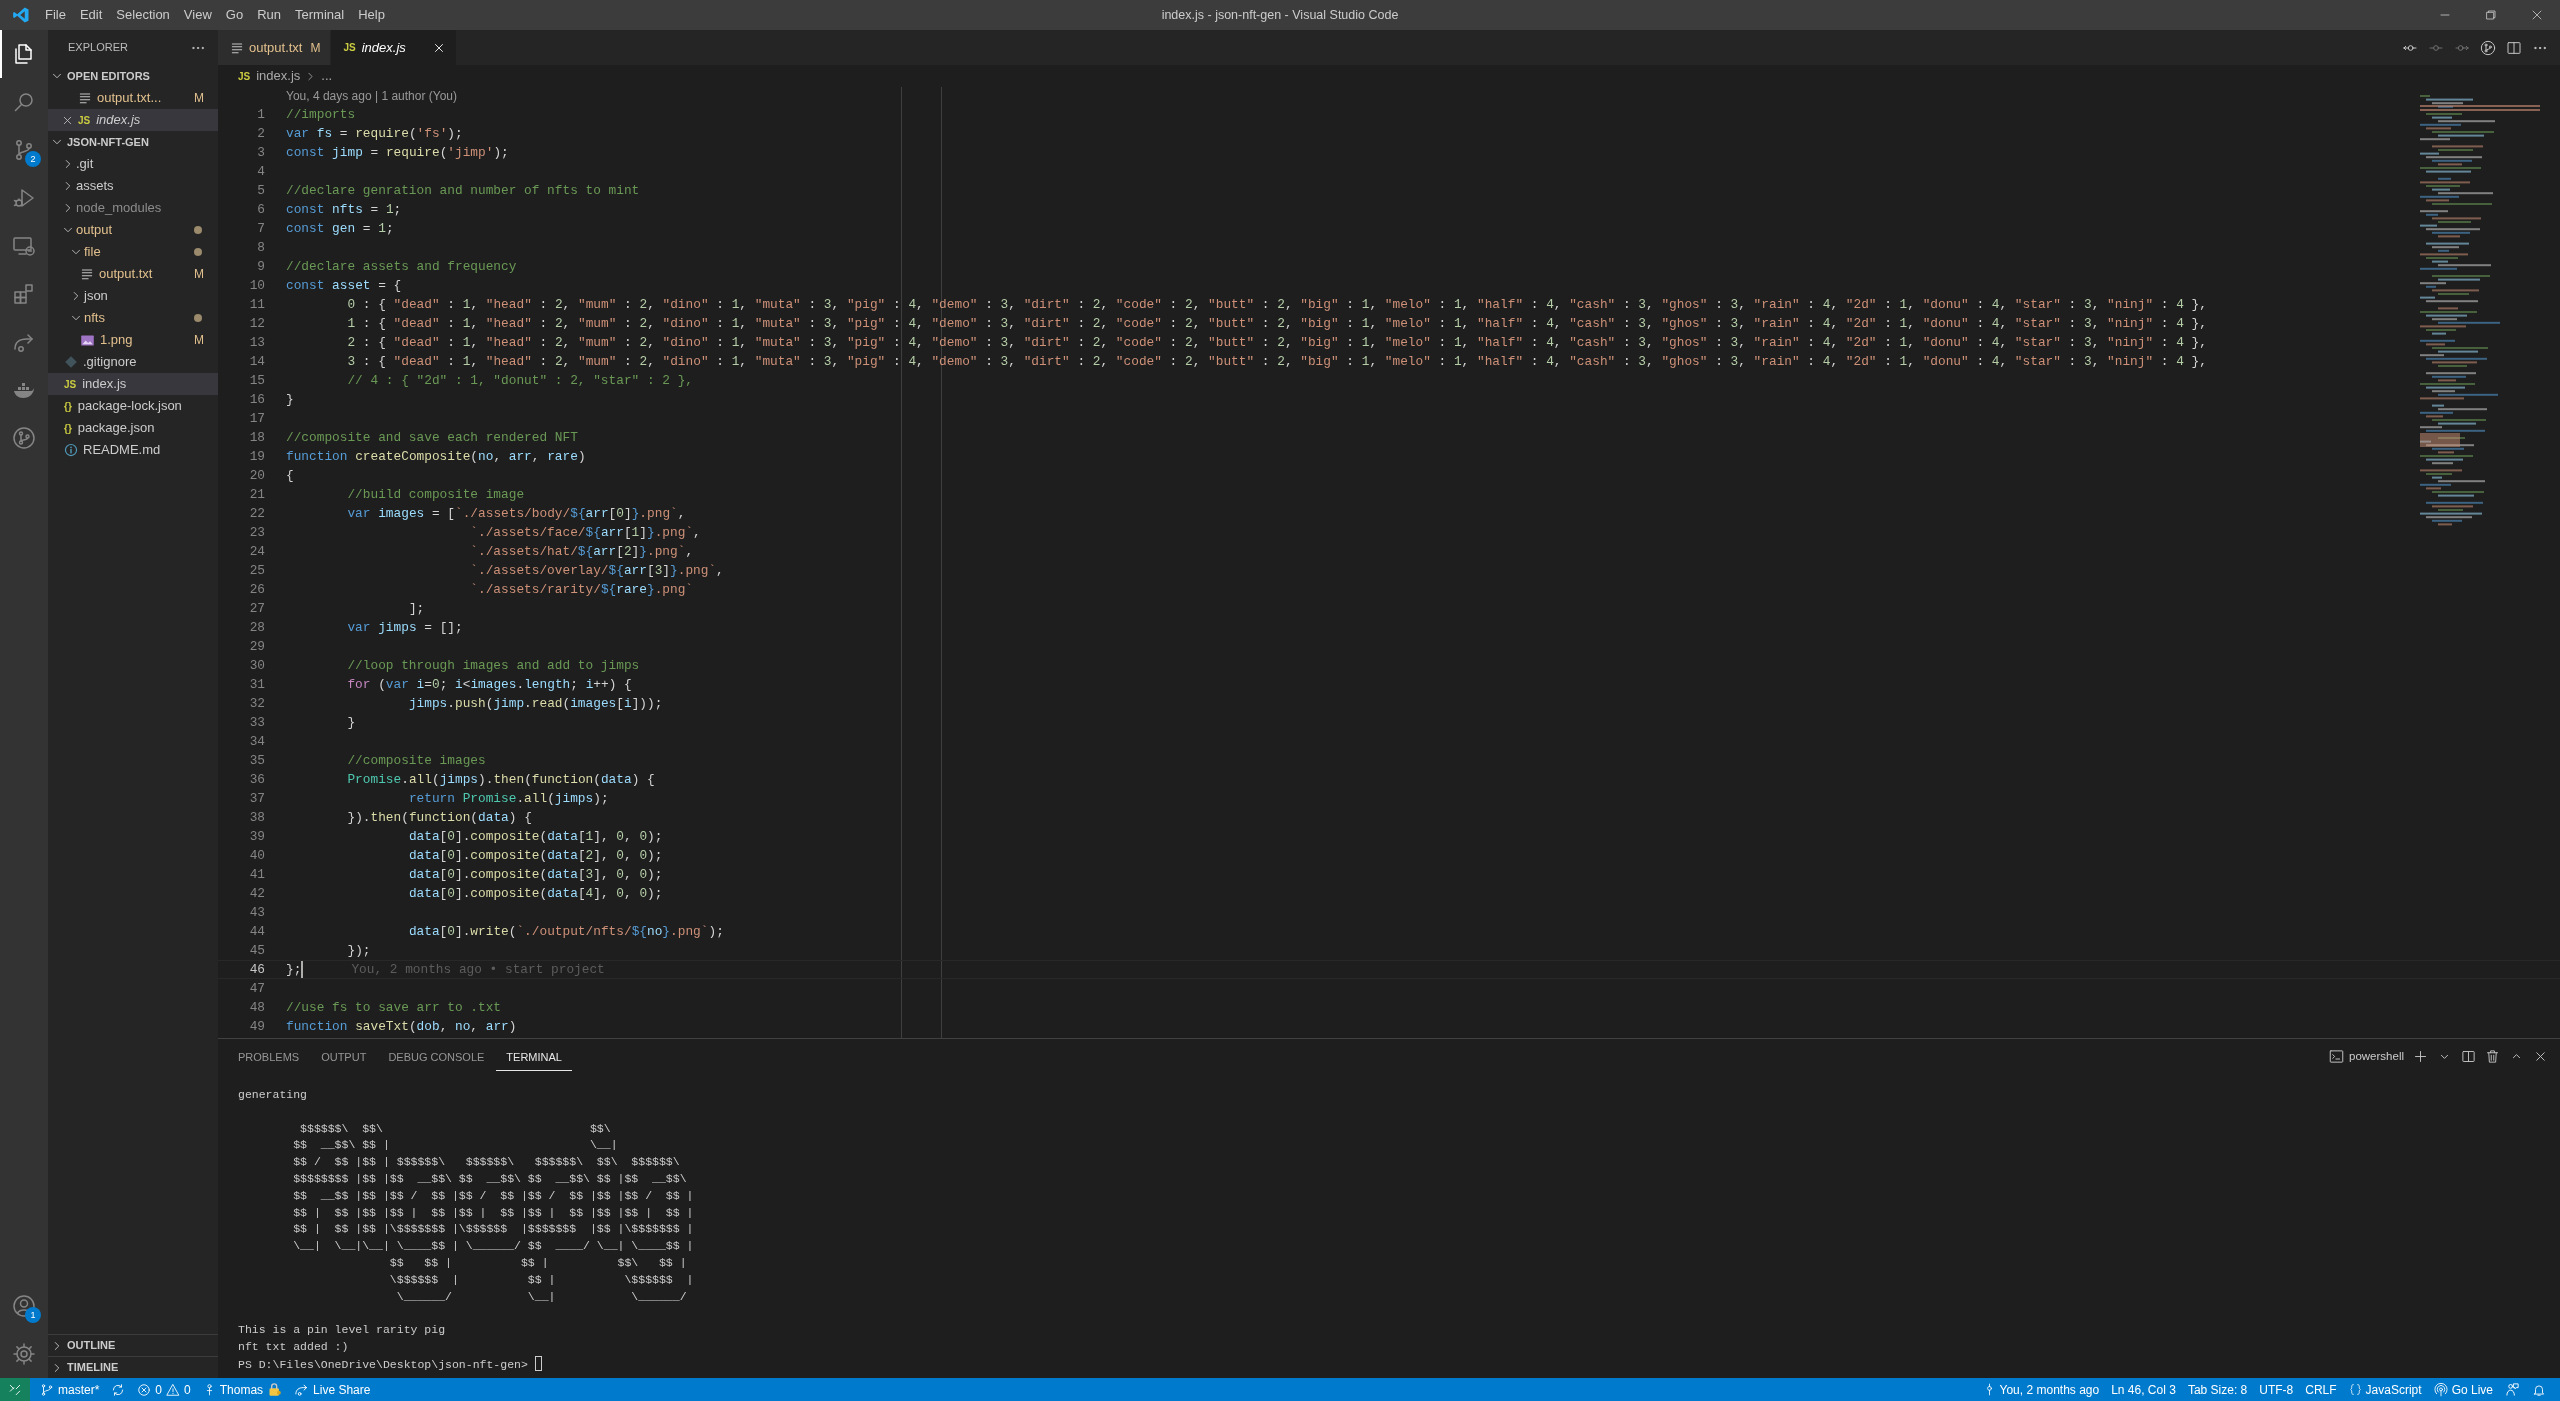  What do you see at coordinates (534, 1056) in the screenshot?
I see `panel-tab: TERMINAL` at bounding box center [534, 1056].